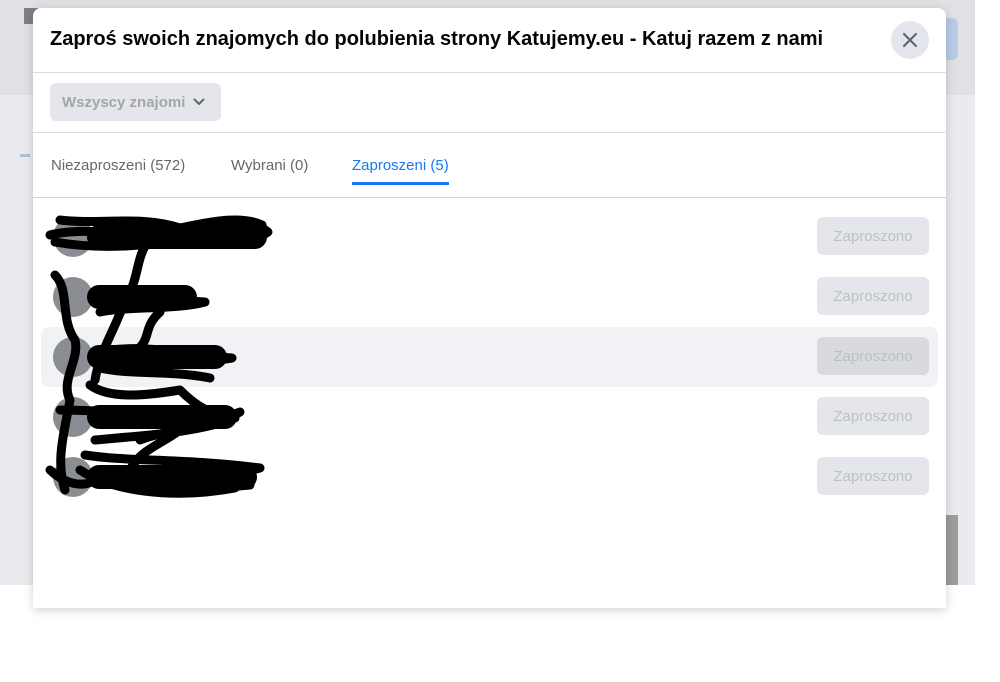  Describe the element at coordinates (199, 101) in the screenshot. I see `chevron-down-icon` at that location.